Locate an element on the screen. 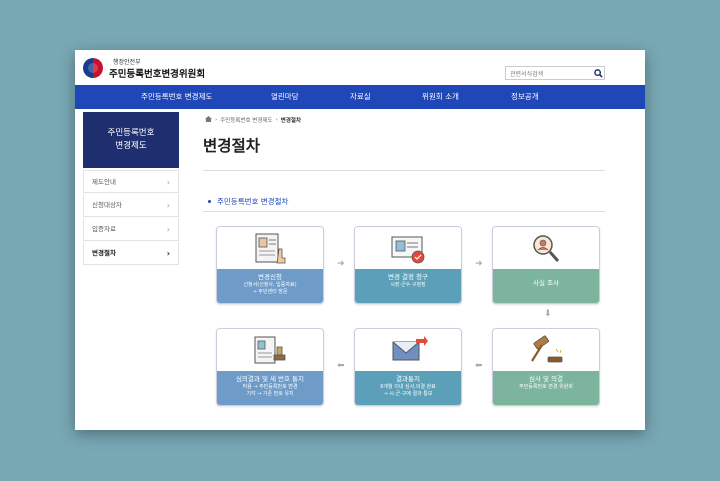 Image resolution: width=720 pixels, height=481 pixels. sidebar-item-eligible: 신청대상자 › is located at coordinates (131, 205).